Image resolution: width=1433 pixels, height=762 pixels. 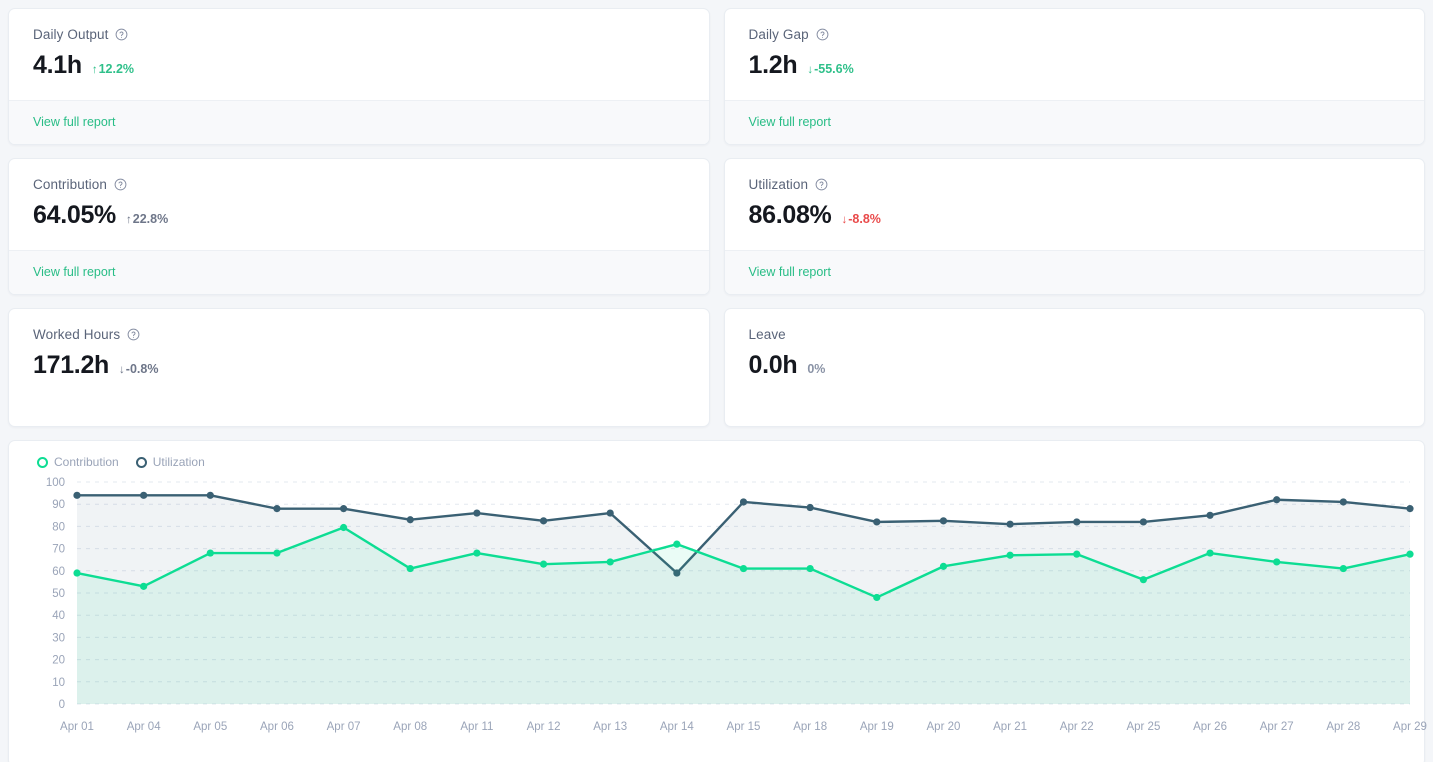 What do you see at coordinates (144, 586) in the screenshot?
I see `data-point-contribution: Apr 04: 53` at bounding box center [144, 586].